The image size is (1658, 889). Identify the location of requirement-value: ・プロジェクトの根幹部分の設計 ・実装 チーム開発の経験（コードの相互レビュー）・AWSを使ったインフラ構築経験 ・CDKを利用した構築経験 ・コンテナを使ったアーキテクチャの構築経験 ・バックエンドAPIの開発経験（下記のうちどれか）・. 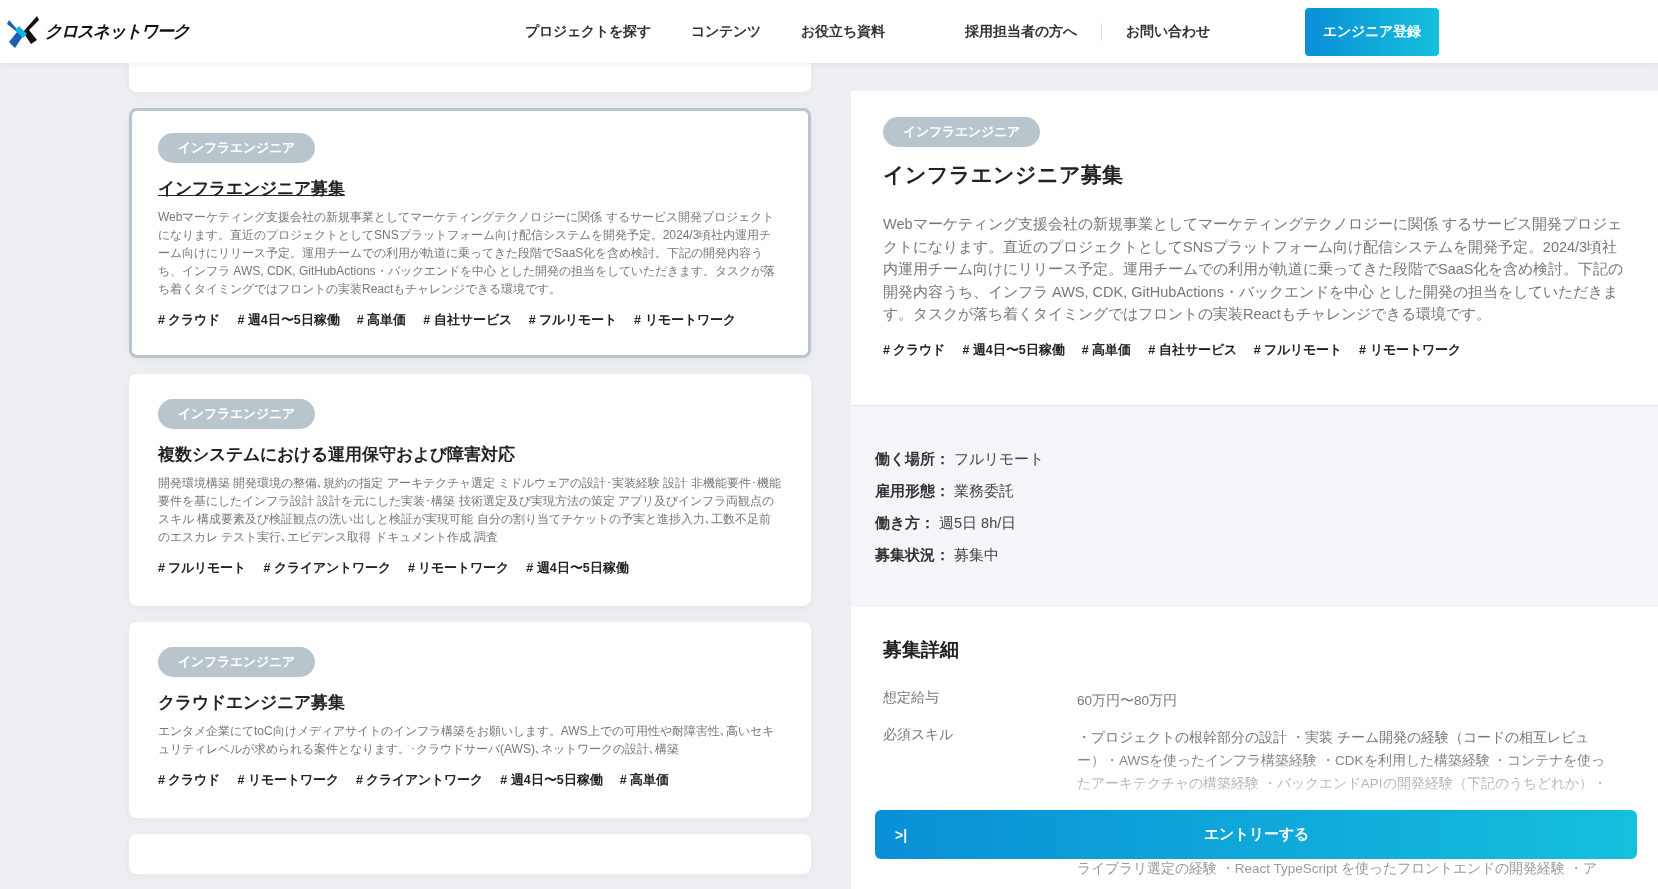
(1342, 760).